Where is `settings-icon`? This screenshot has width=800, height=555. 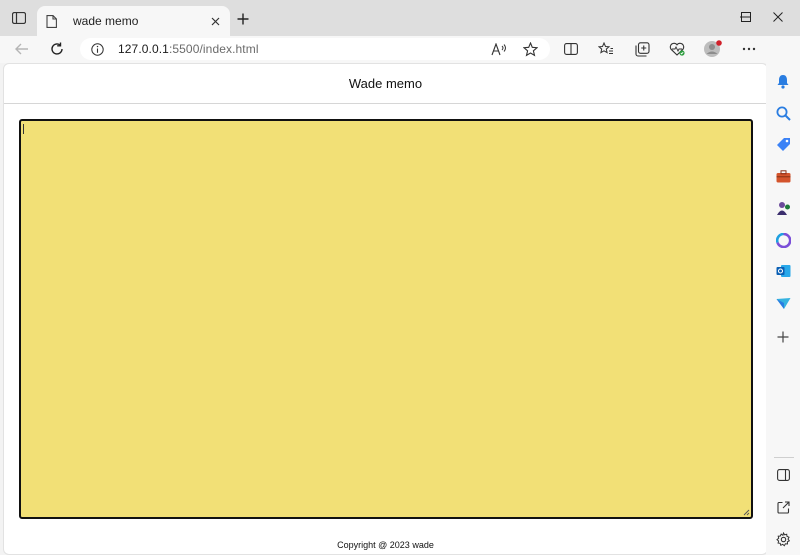
settings-icon is located at coordinates (783, 539).